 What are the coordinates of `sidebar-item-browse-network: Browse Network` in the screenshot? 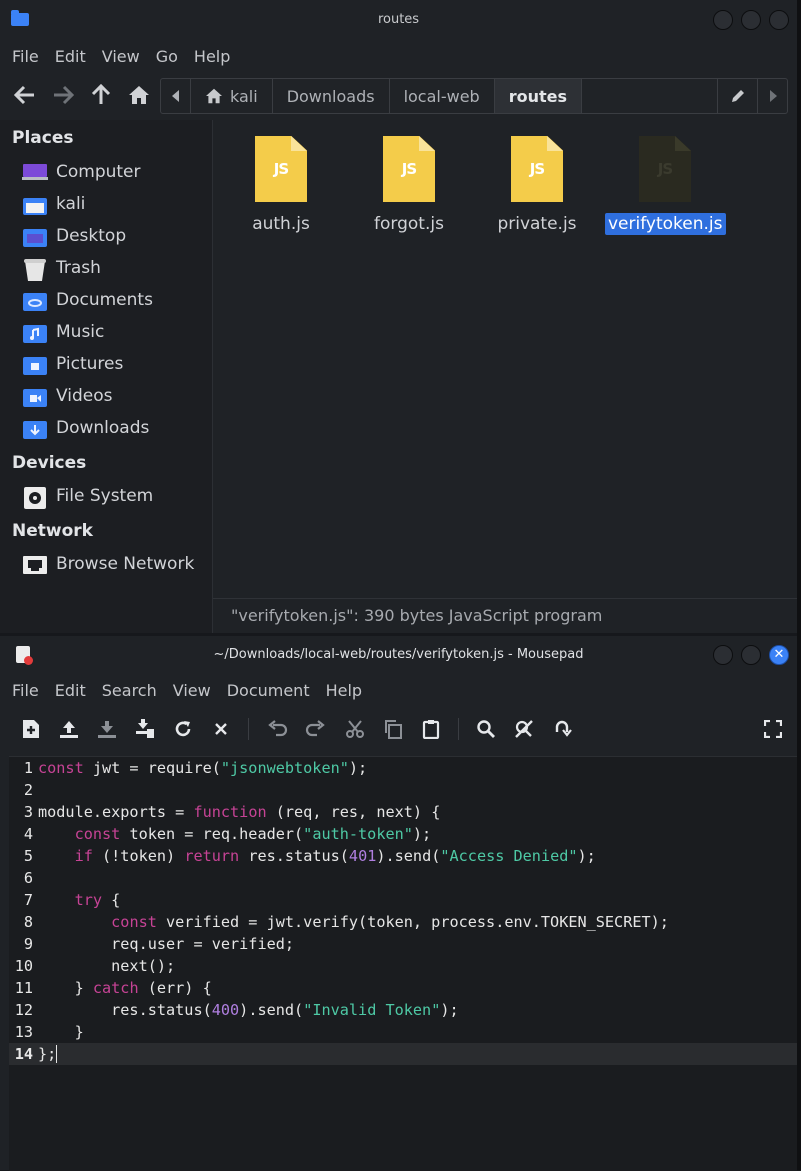 It's located at (114, 564).